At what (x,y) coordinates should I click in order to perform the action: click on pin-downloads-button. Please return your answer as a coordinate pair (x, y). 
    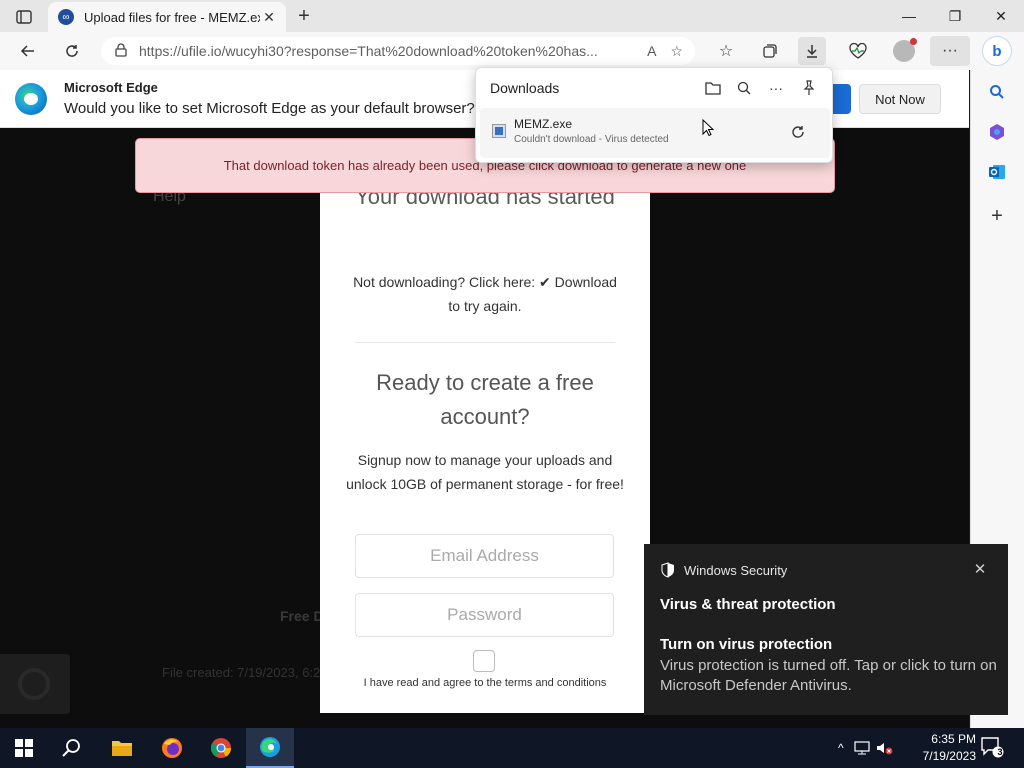
    Looking at the image, I should click on (809, 88).